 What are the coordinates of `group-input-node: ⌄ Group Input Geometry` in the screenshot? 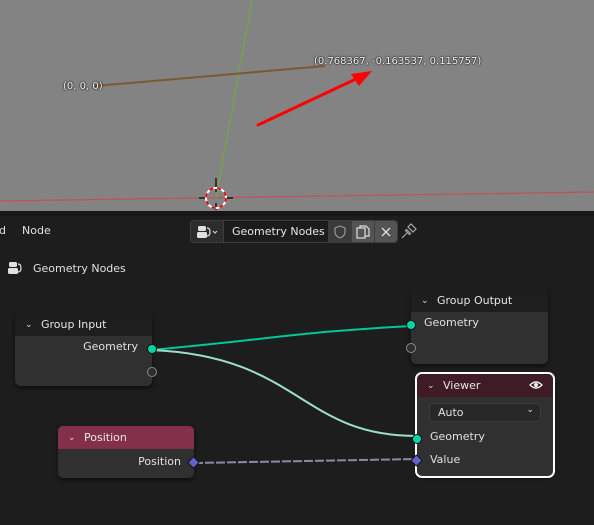 It's located at (86, 349).